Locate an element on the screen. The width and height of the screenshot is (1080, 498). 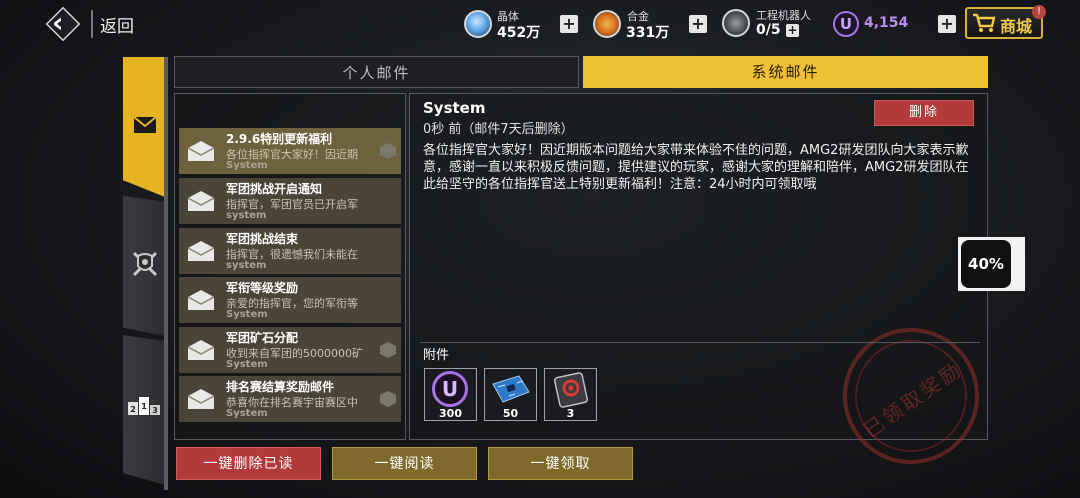
add-alloy-button: + is located at coordinates (698, 24).